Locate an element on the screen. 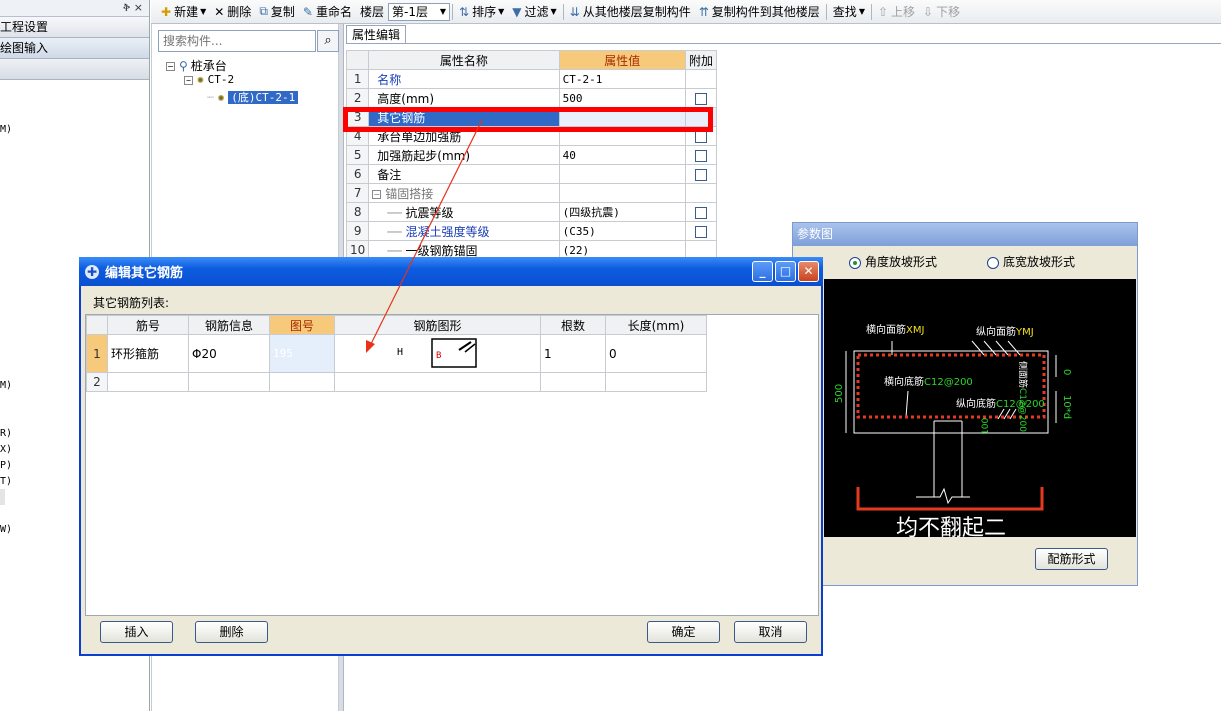 The width and height of the screenshot is (1221, 711). pin-close-icon: ቅ × is located at coordinates (133, 8).